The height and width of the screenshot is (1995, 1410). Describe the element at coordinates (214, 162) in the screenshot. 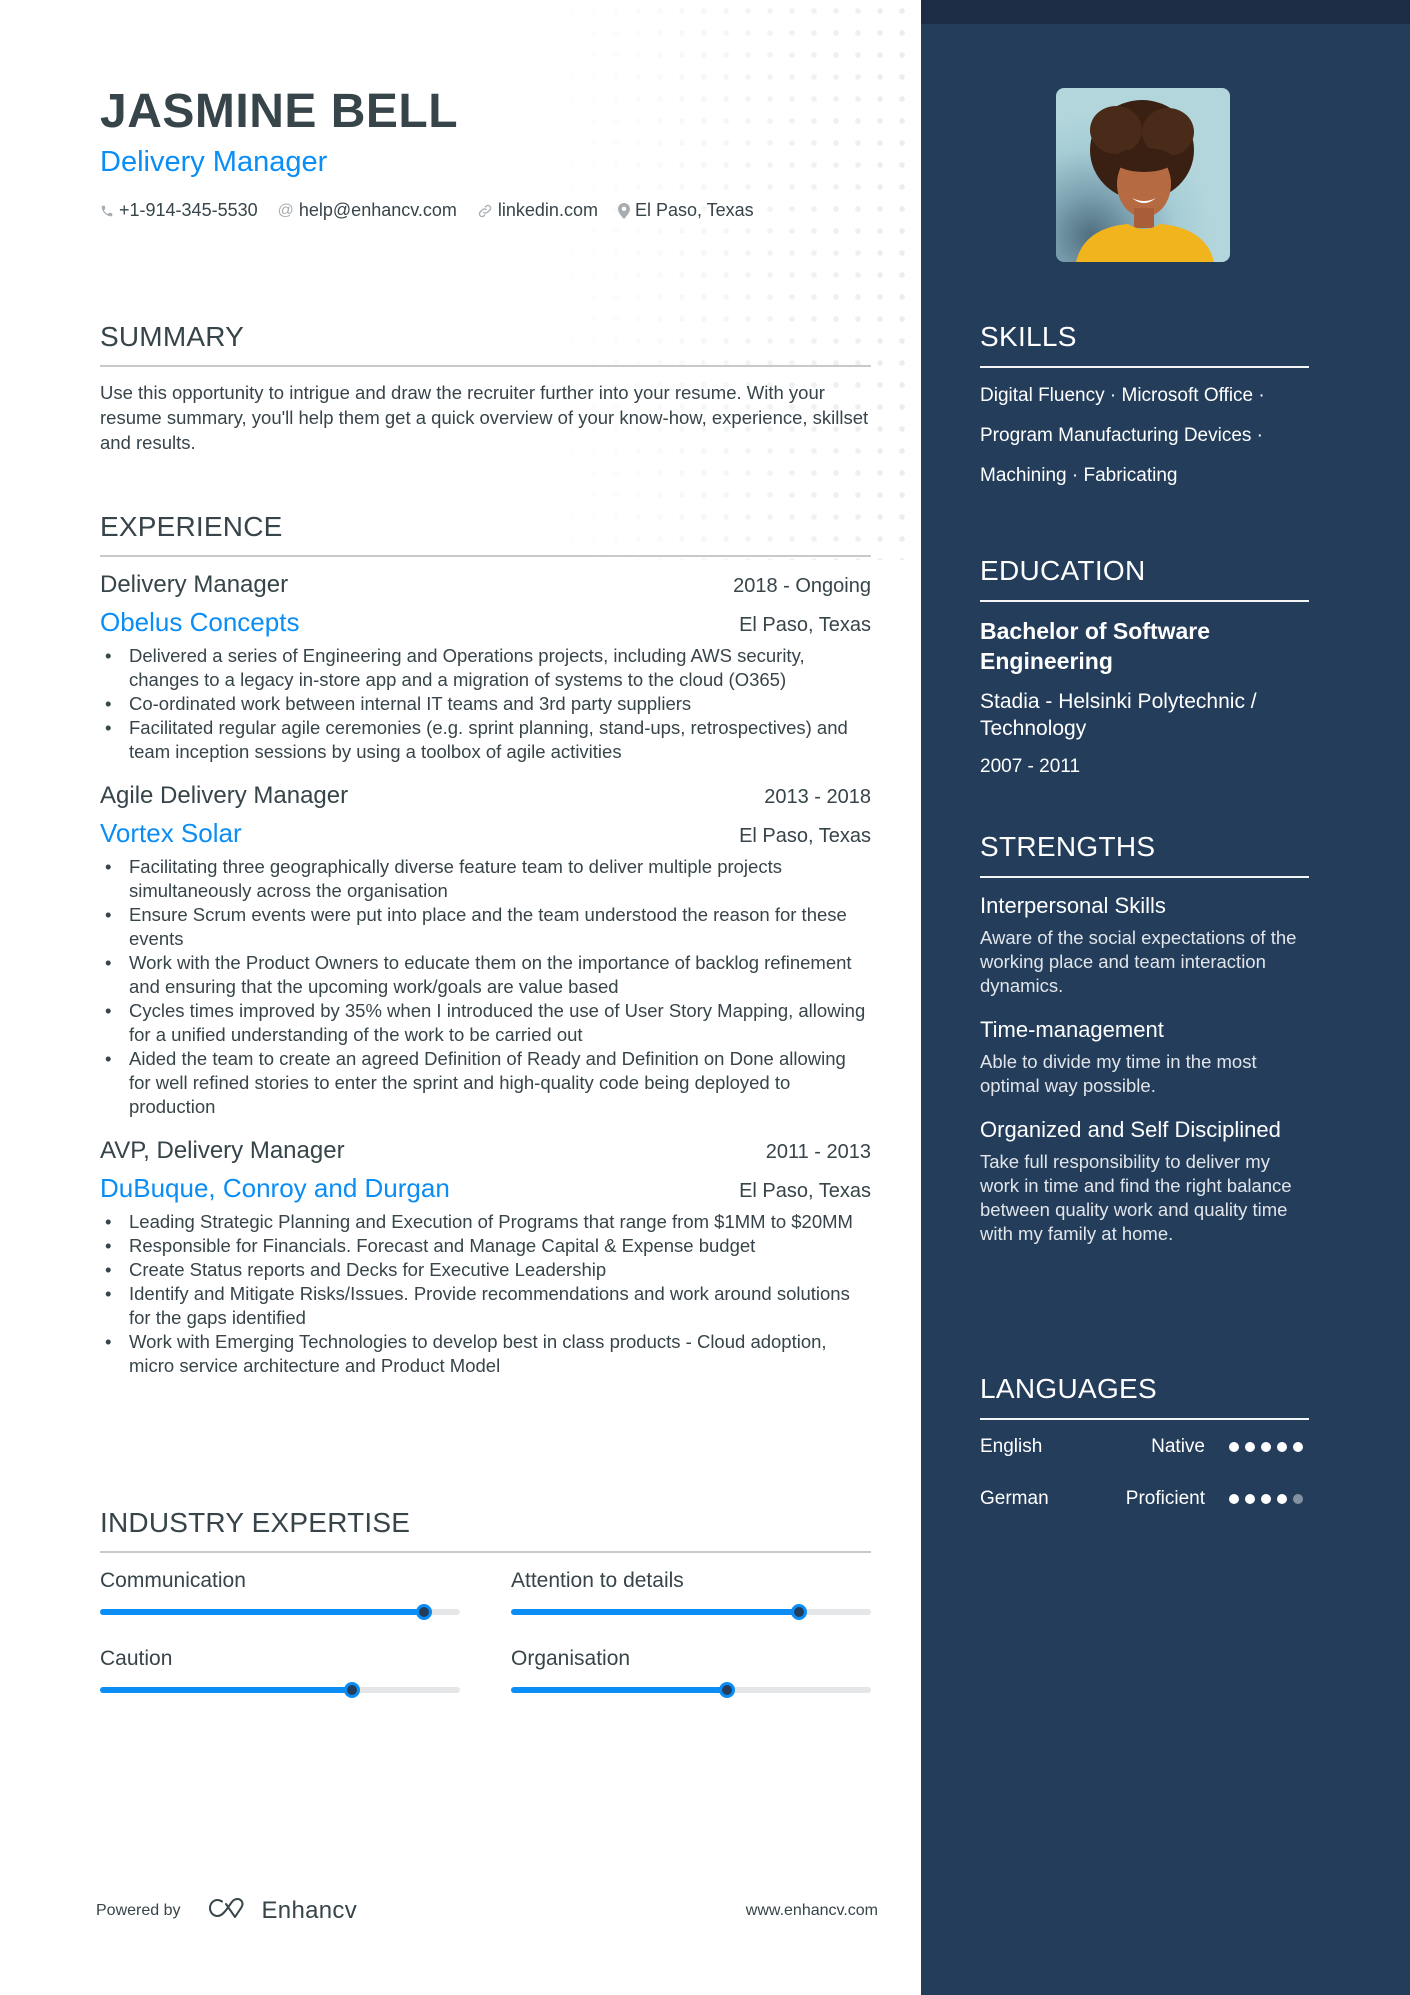

I see `candidate-title: Delivery Manager` at that location.